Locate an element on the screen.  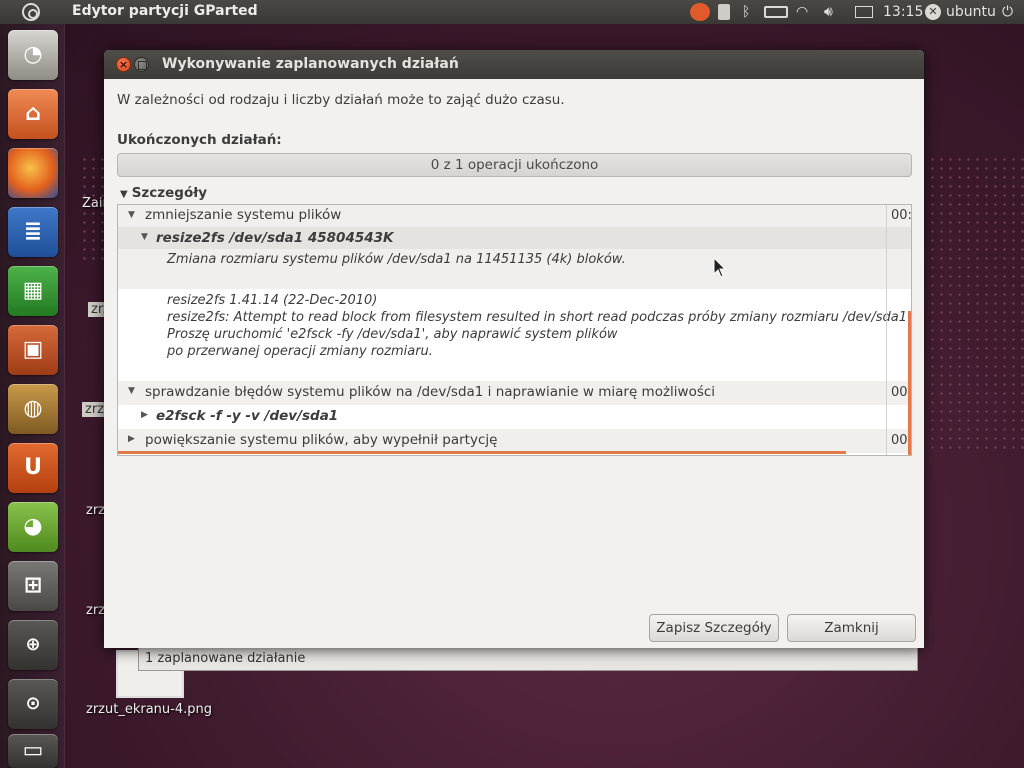
tree-row-e2fsck: ▶ e2fsck -f -y -v /dev/sda1 is located at coordinates (514, 417).